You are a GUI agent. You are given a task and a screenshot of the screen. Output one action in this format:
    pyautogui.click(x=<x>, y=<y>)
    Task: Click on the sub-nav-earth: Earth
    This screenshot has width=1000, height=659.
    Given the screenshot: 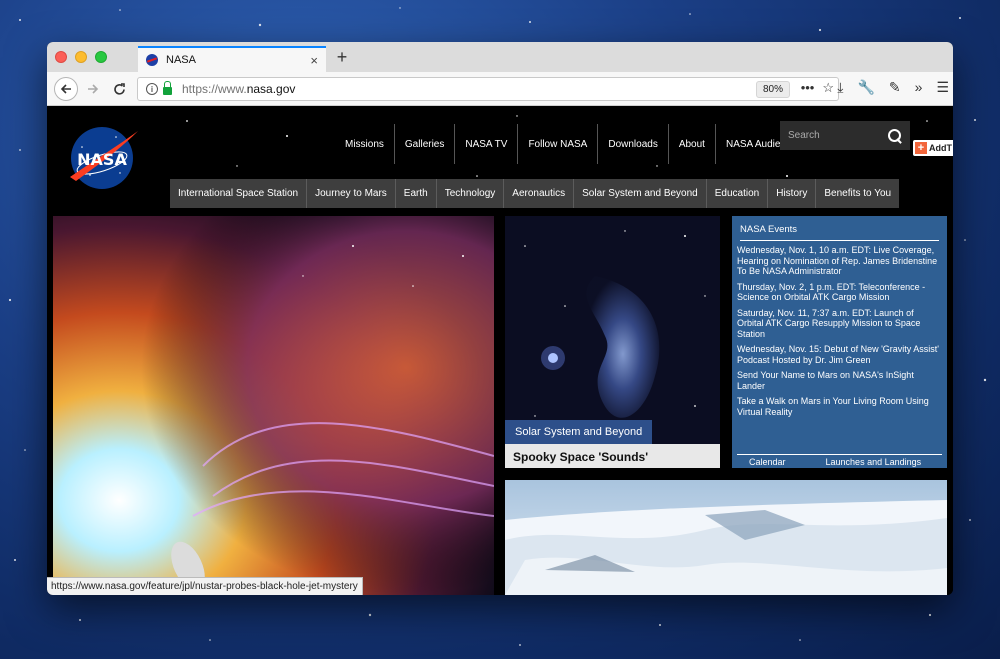 What is the action you would take?
    pyautogui.click(x=416, y=193)
    